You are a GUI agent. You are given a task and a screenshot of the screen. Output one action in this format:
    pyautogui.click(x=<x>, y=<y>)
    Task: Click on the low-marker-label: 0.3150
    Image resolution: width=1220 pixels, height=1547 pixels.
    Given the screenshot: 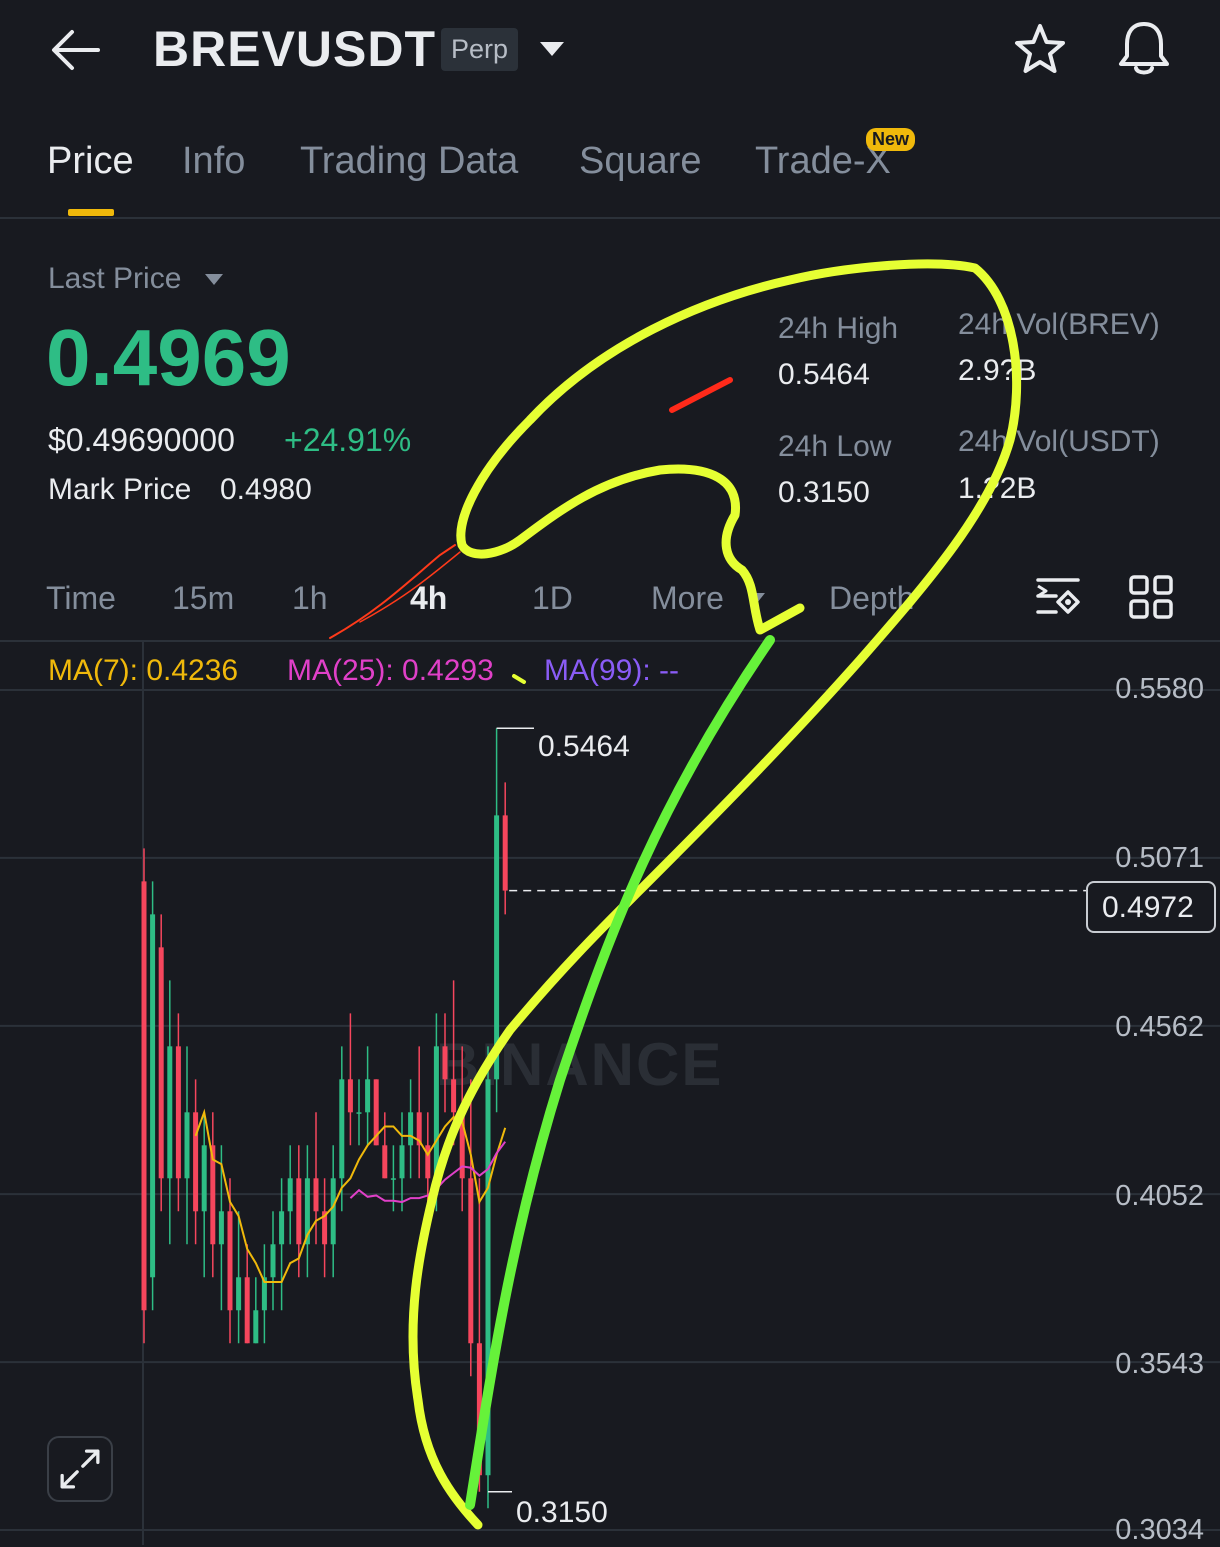 What is the action you would take?
    pyautogui.click(x=562, y=1512)
    